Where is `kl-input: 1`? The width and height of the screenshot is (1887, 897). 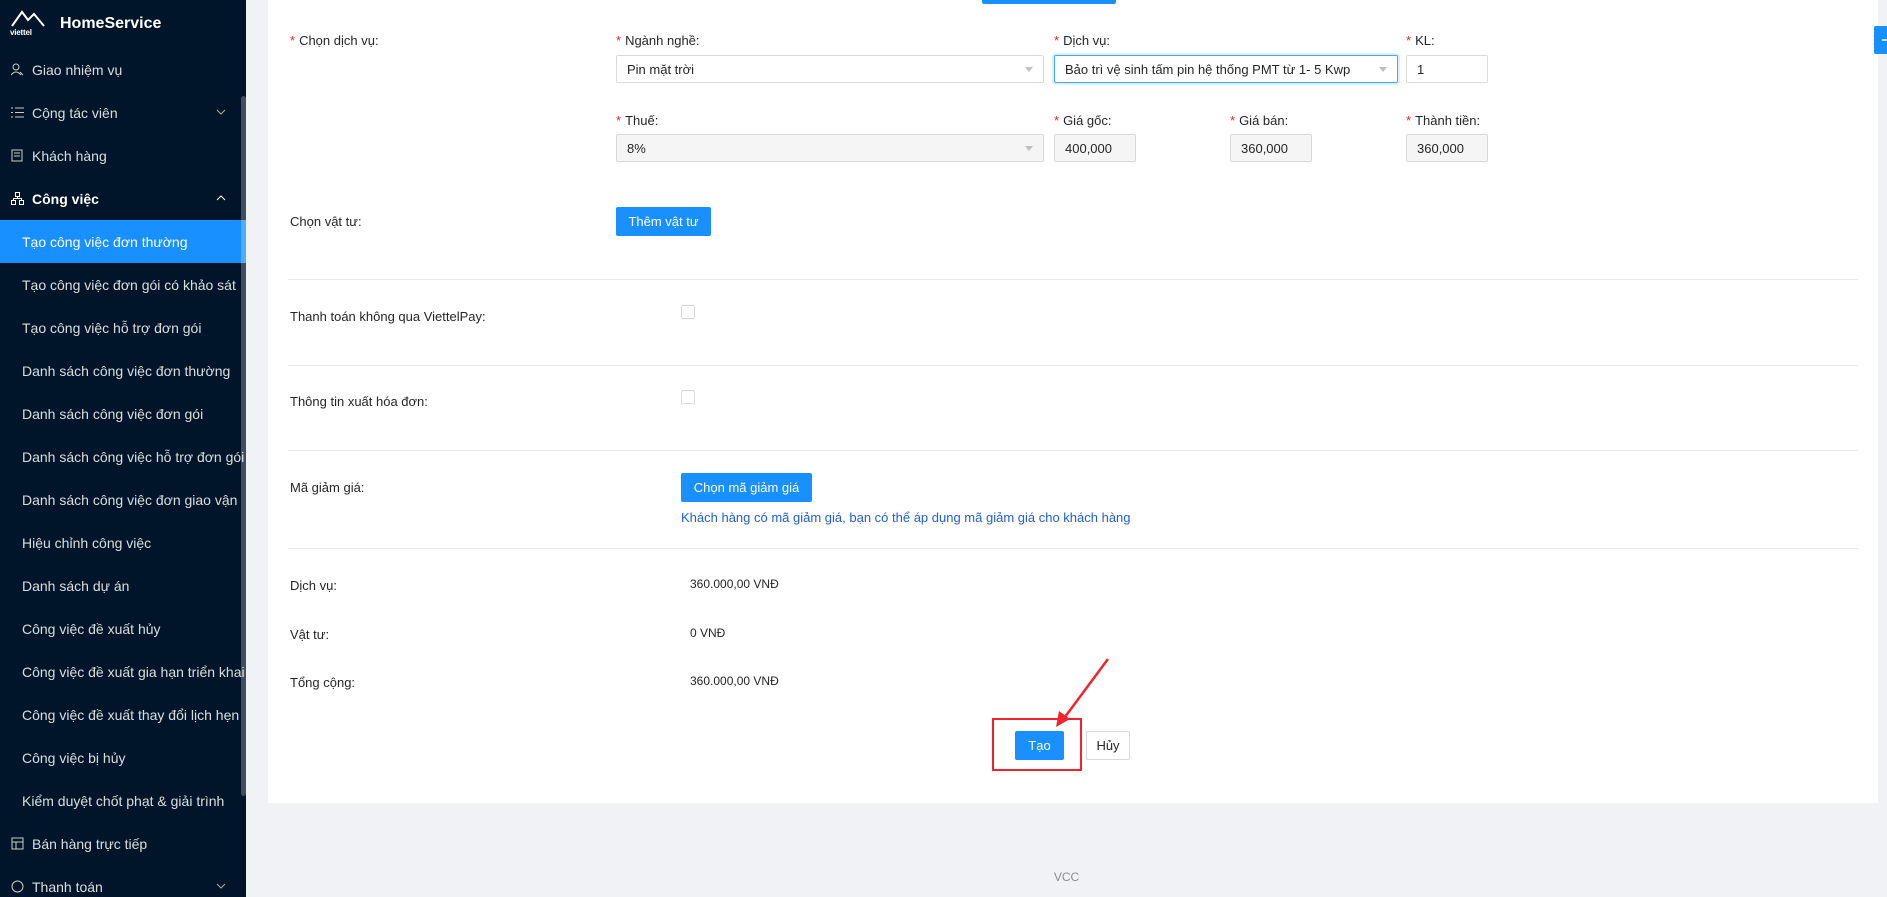
kl-input: 1 is located at coordinates (1447, 69).